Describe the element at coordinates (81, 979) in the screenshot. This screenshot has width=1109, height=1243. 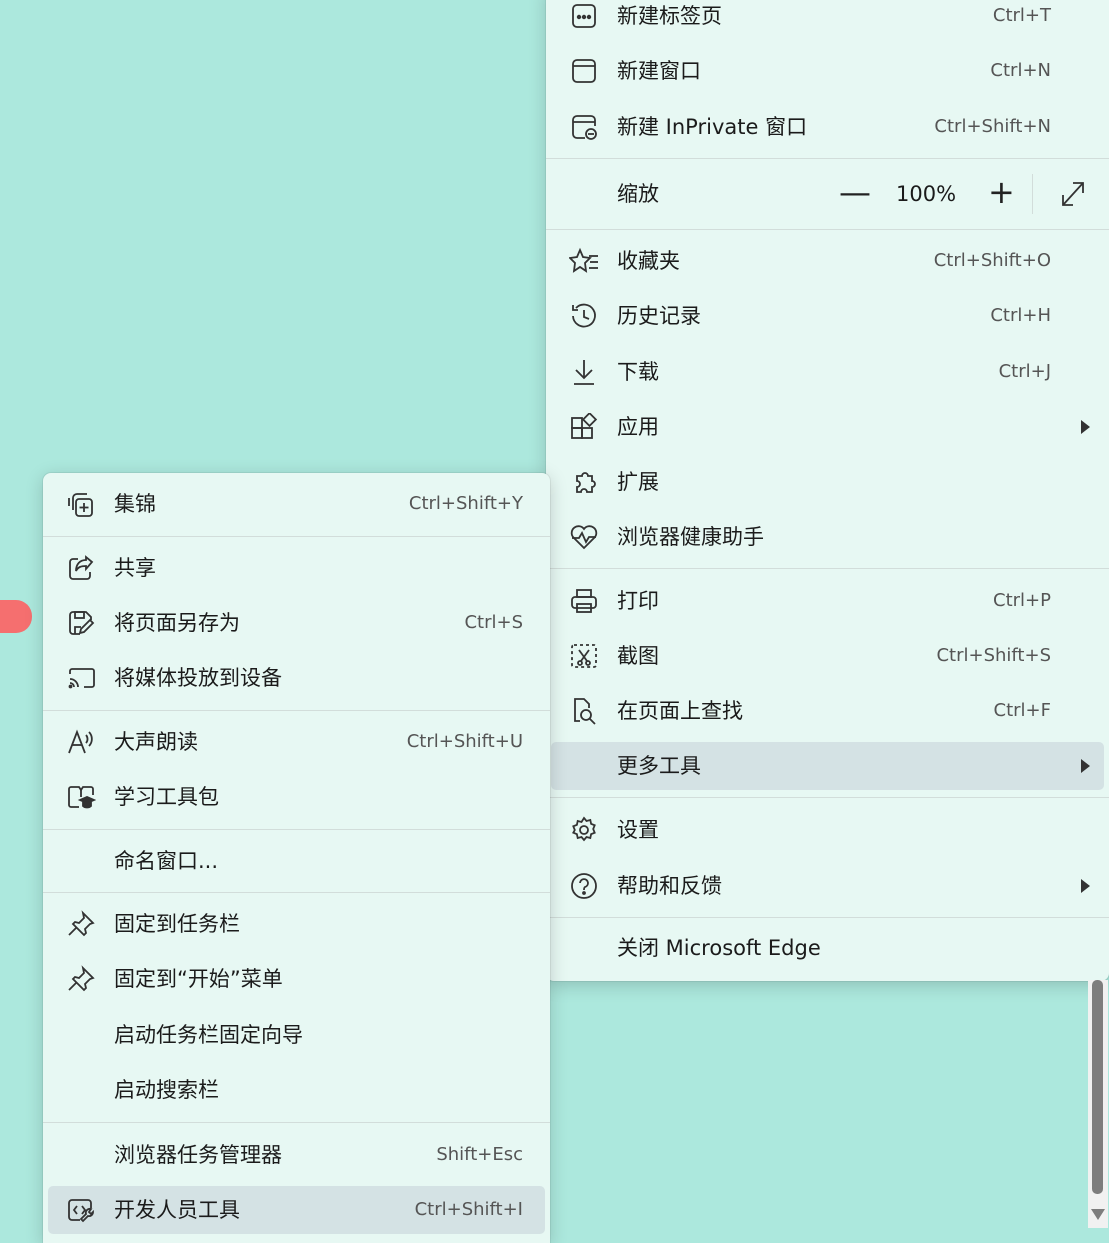
I see `pin-icon` at that location.